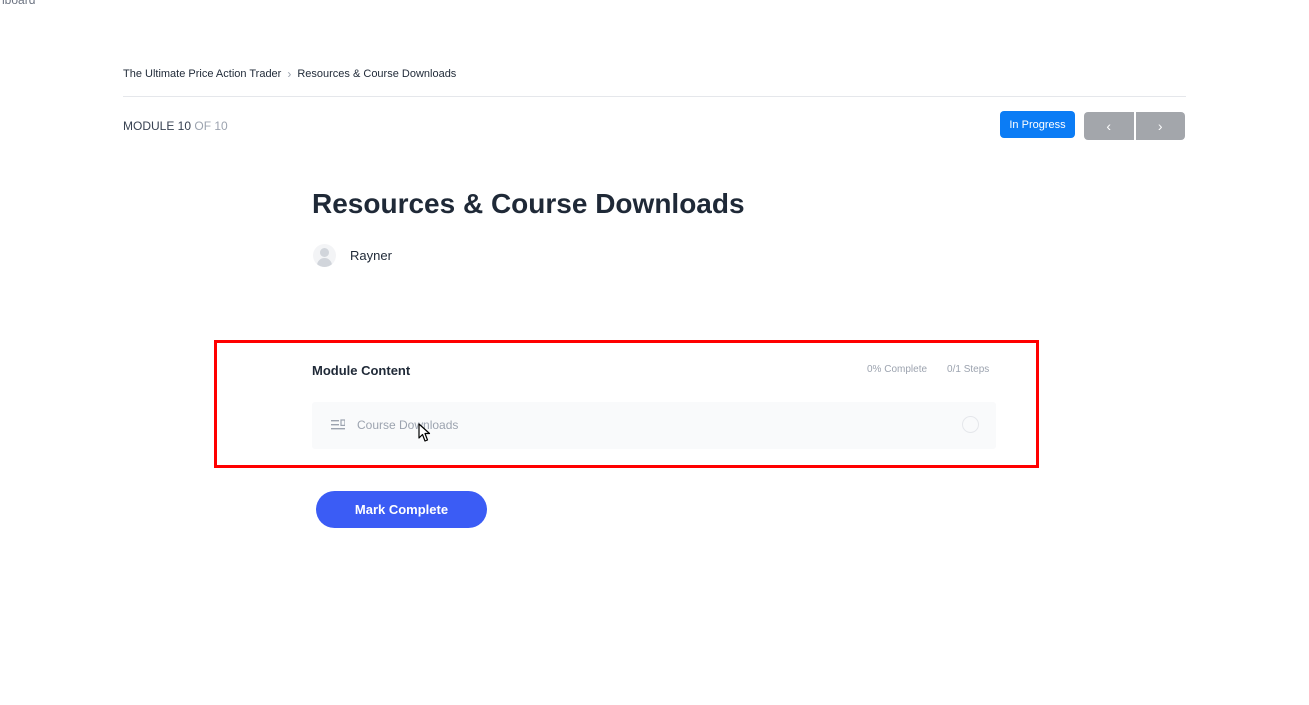 The width and height of the screenshot is (1309, 705). I want to click on module-navigation: ‹ ›, so click(1134, 126).